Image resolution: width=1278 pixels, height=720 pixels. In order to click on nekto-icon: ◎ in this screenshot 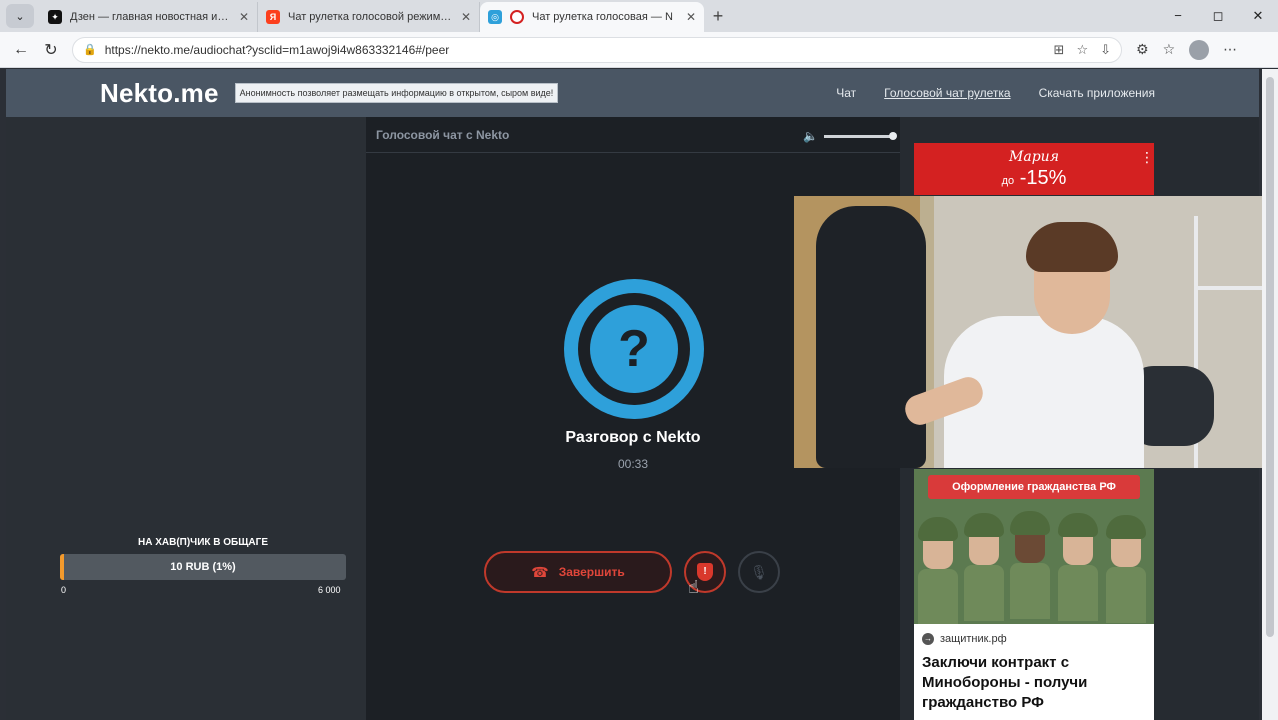, I will do `click(495, 17)`.